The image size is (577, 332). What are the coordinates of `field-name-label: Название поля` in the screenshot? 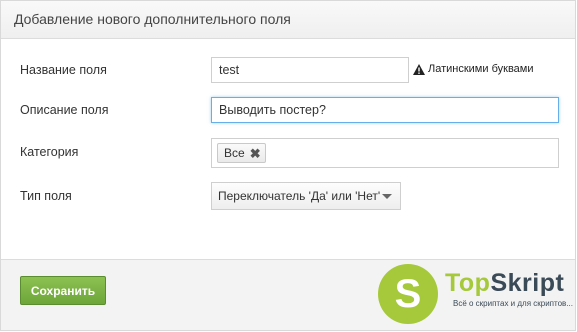 It's located at (63, 70).